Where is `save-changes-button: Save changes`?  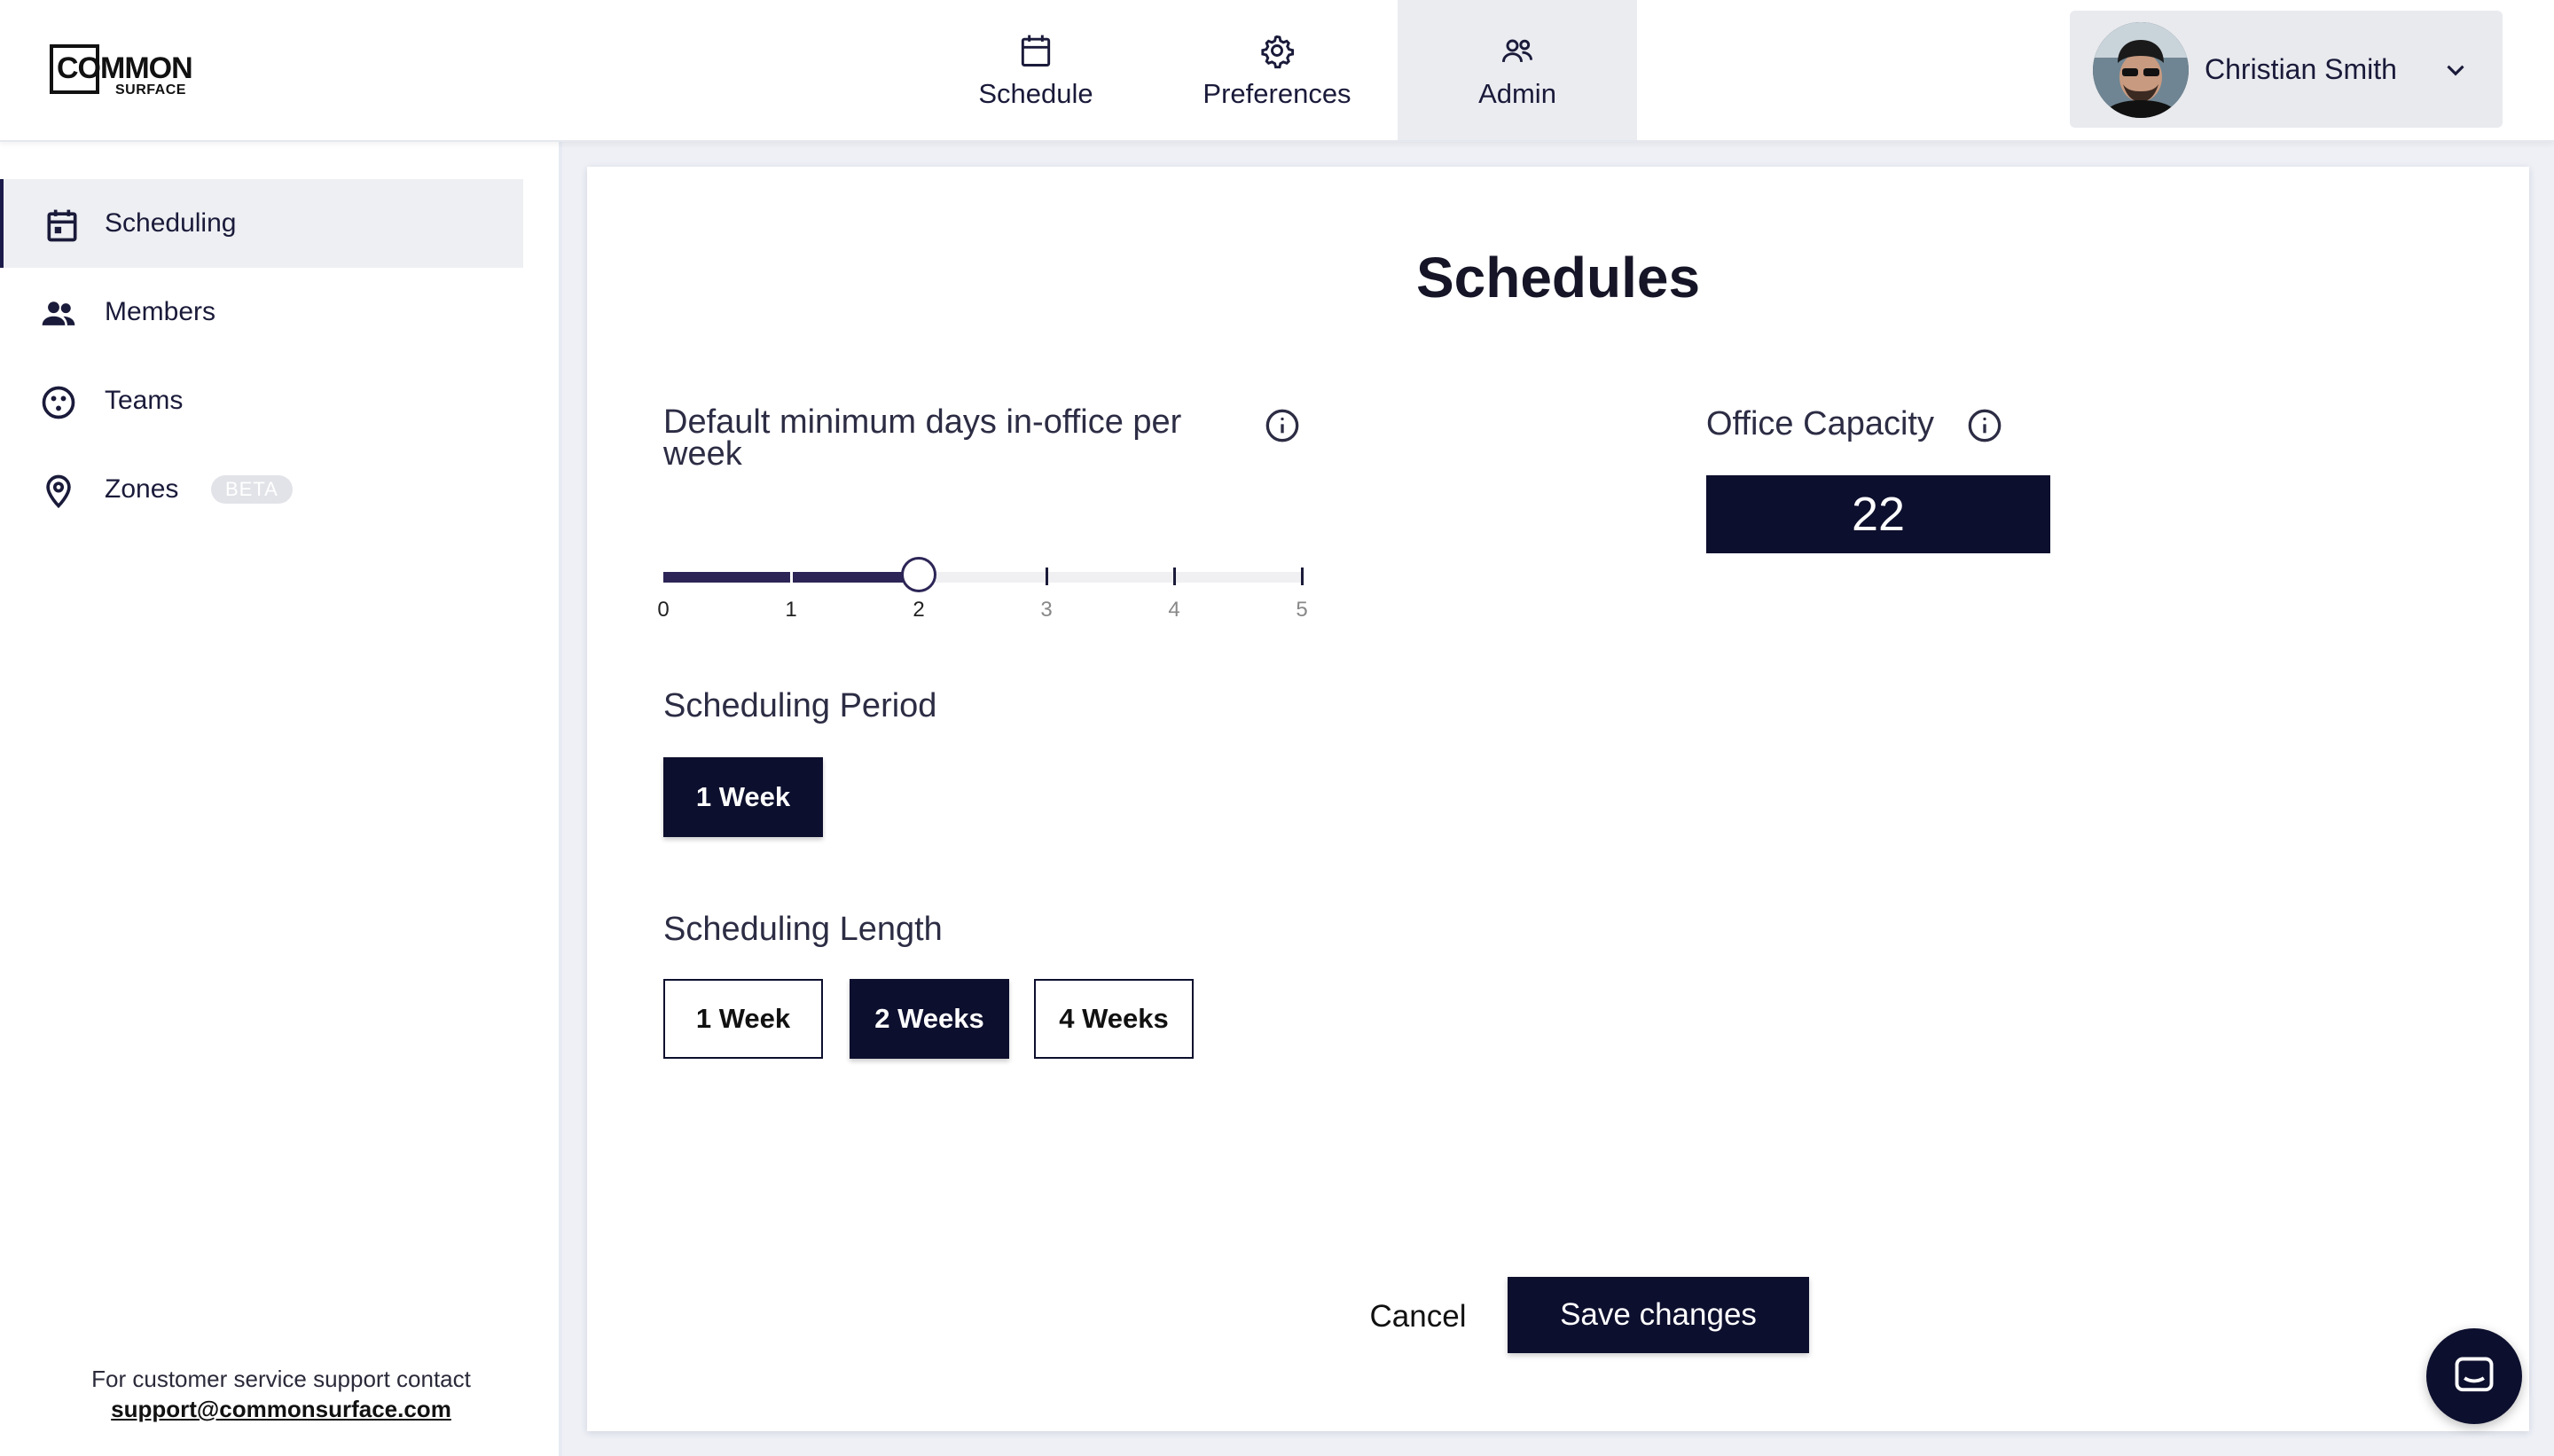 save-changes-button: Save changes is located at coordinates (1658, 1315).